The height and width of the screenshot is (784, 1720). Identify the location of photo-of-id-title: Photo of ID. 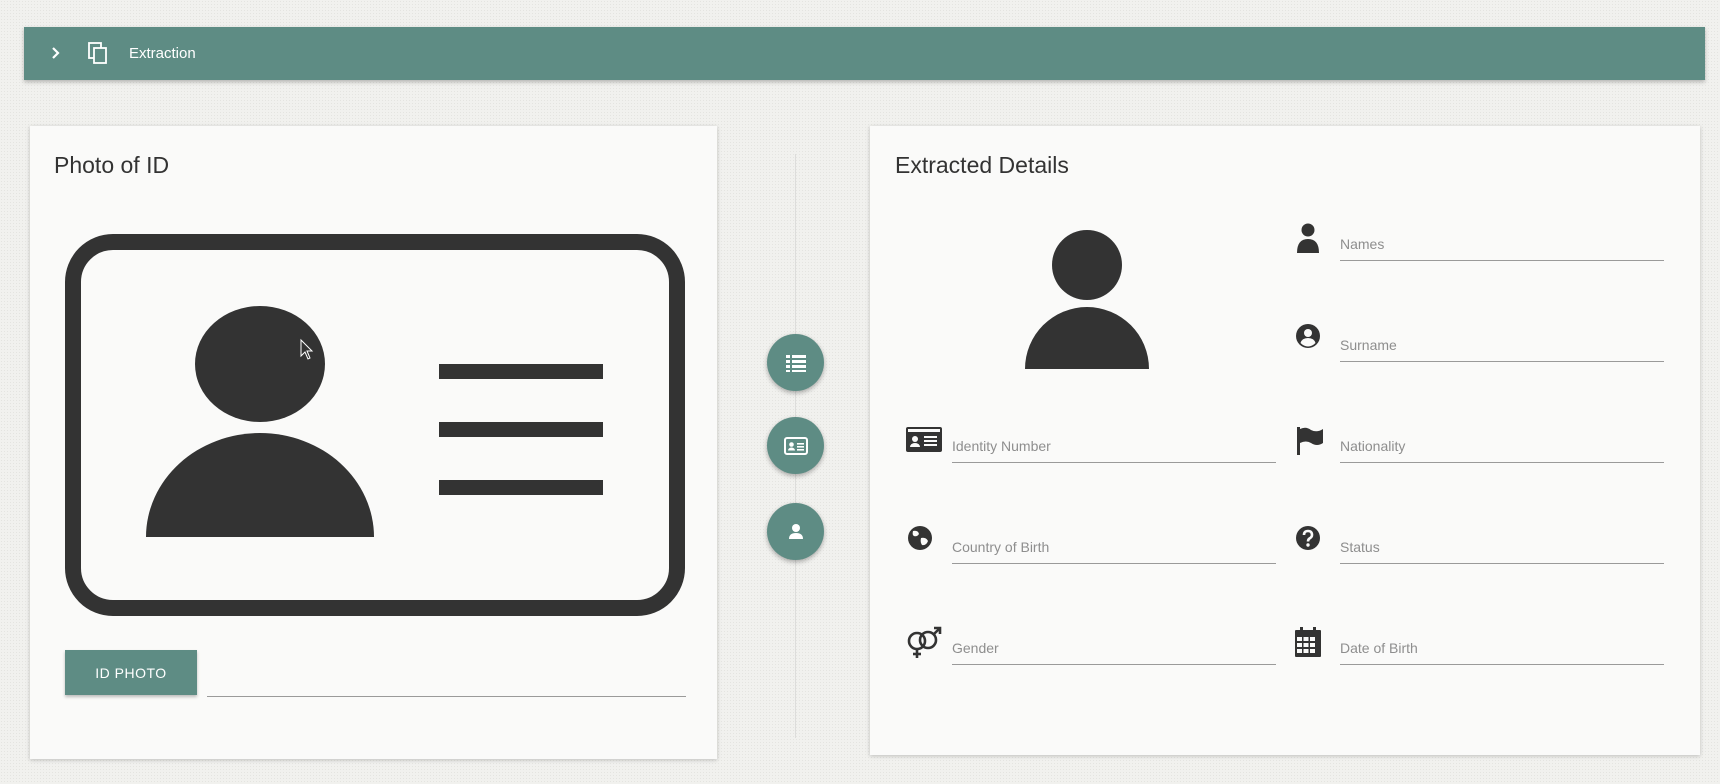
(112, 165).